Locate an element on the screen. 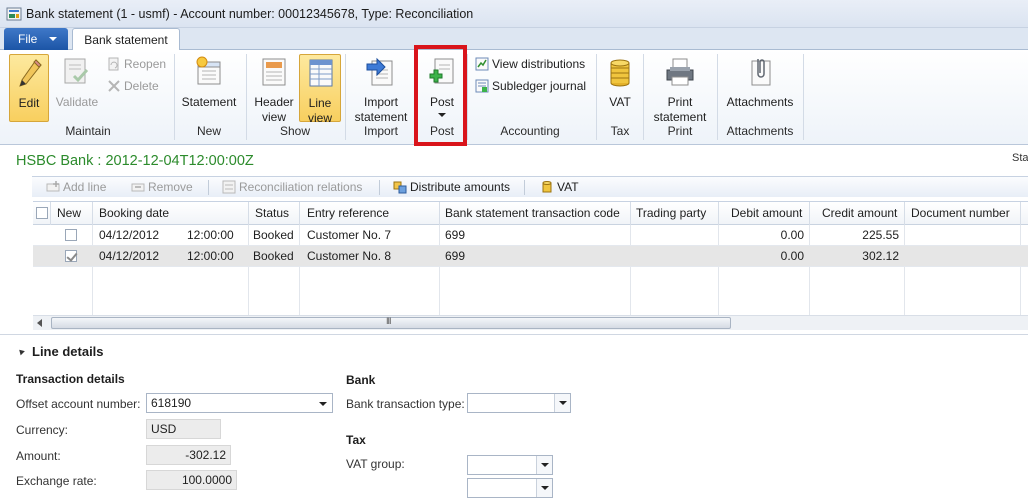 The image size is (1028, 498). edit-button: Edit is located at coordinates (29, 88).